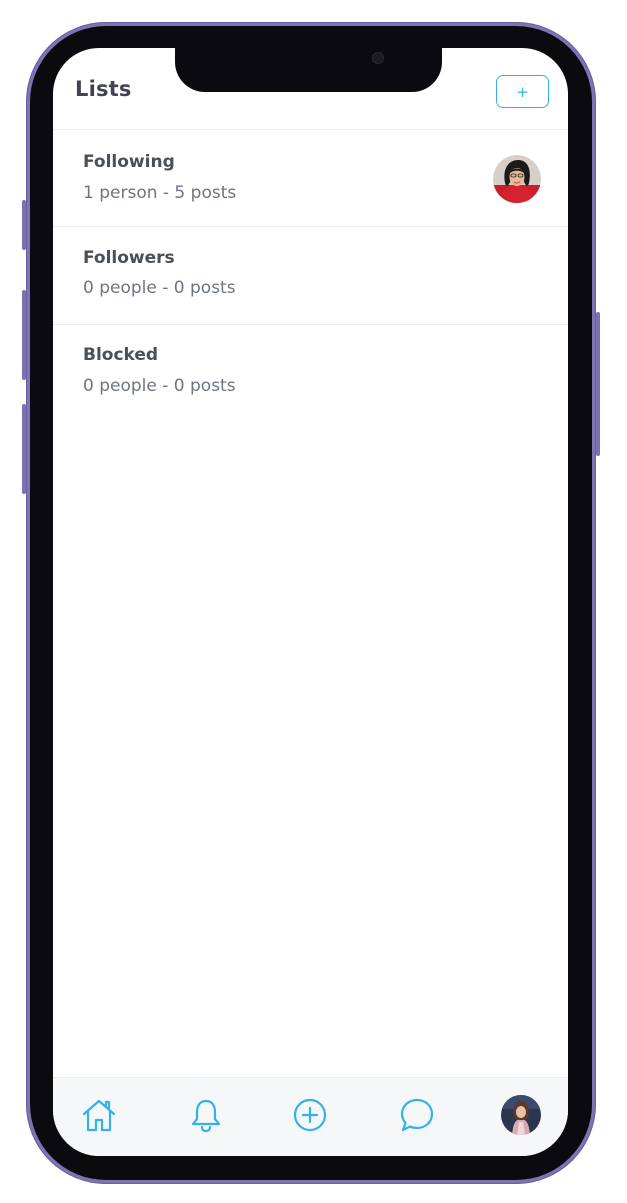 The image size is (627, 1203). I want to click on home-icon, so click(99, 1117).